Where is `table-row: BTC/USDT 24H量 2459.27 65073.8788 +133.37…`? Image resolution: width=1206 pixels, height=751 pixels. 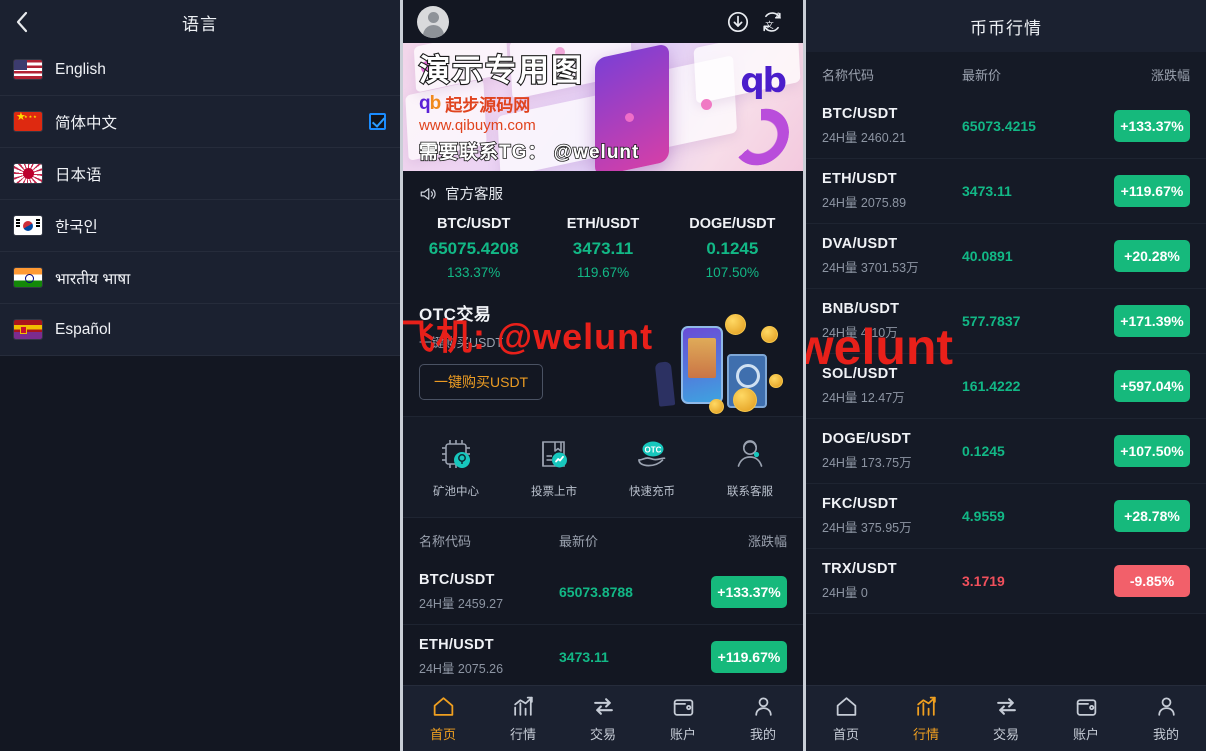
table-row: BTC/USDT 24H量 2459.27 65073.8788 +133.37… is located at coordinates (603, 592).